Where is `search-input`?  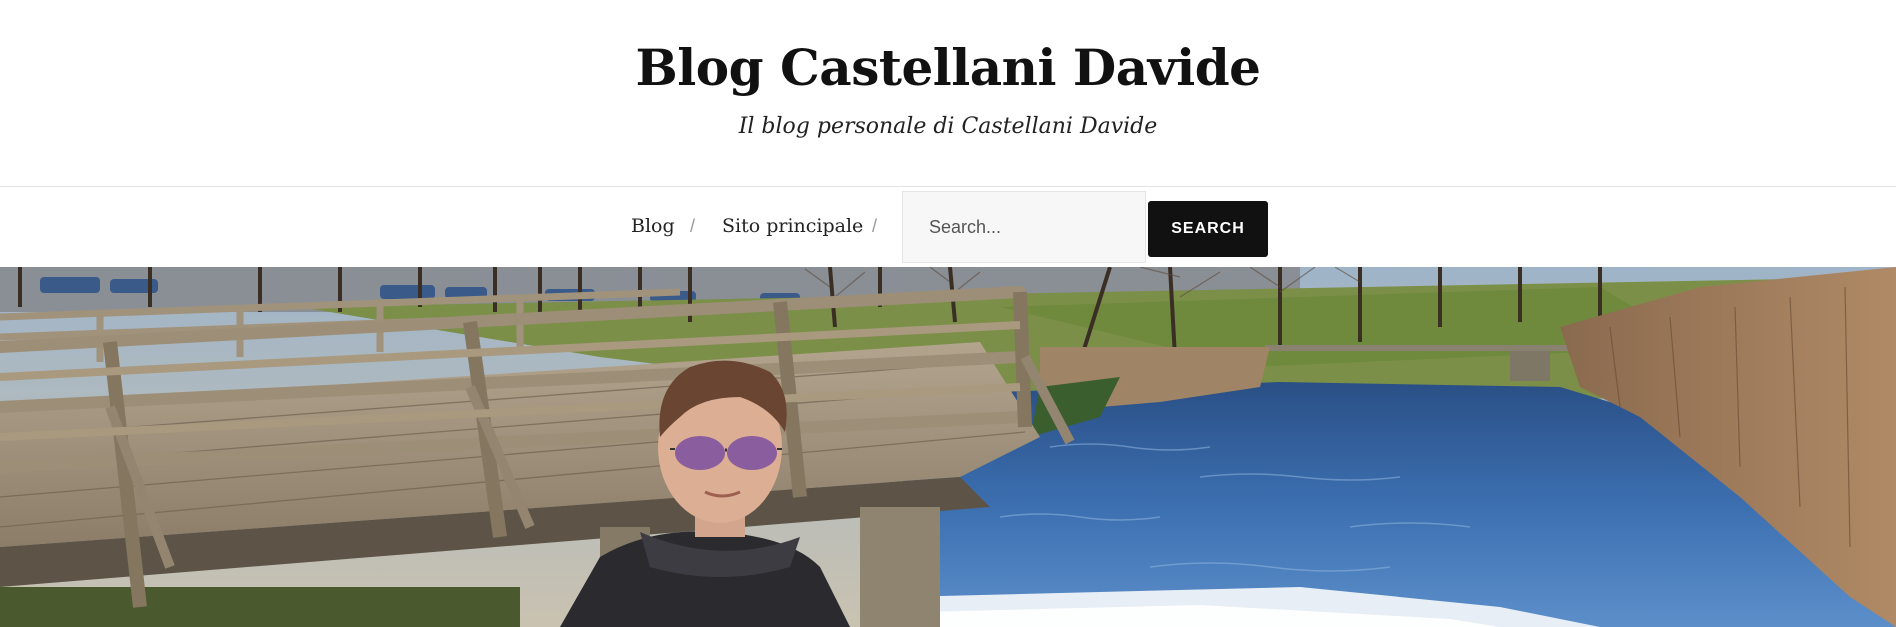 search-input is located at coordinates (1024, 227).